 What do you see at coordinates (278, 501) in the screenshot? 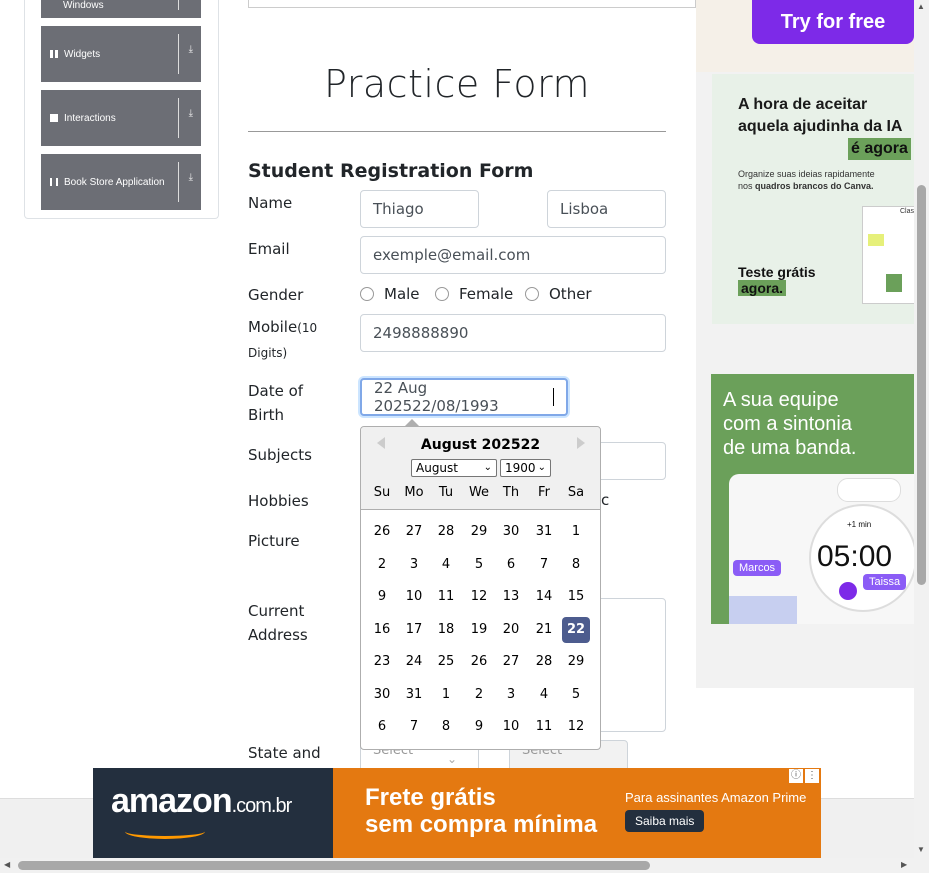
I see `hobbies-label: Hobbies` at bounding box center [278, 501].